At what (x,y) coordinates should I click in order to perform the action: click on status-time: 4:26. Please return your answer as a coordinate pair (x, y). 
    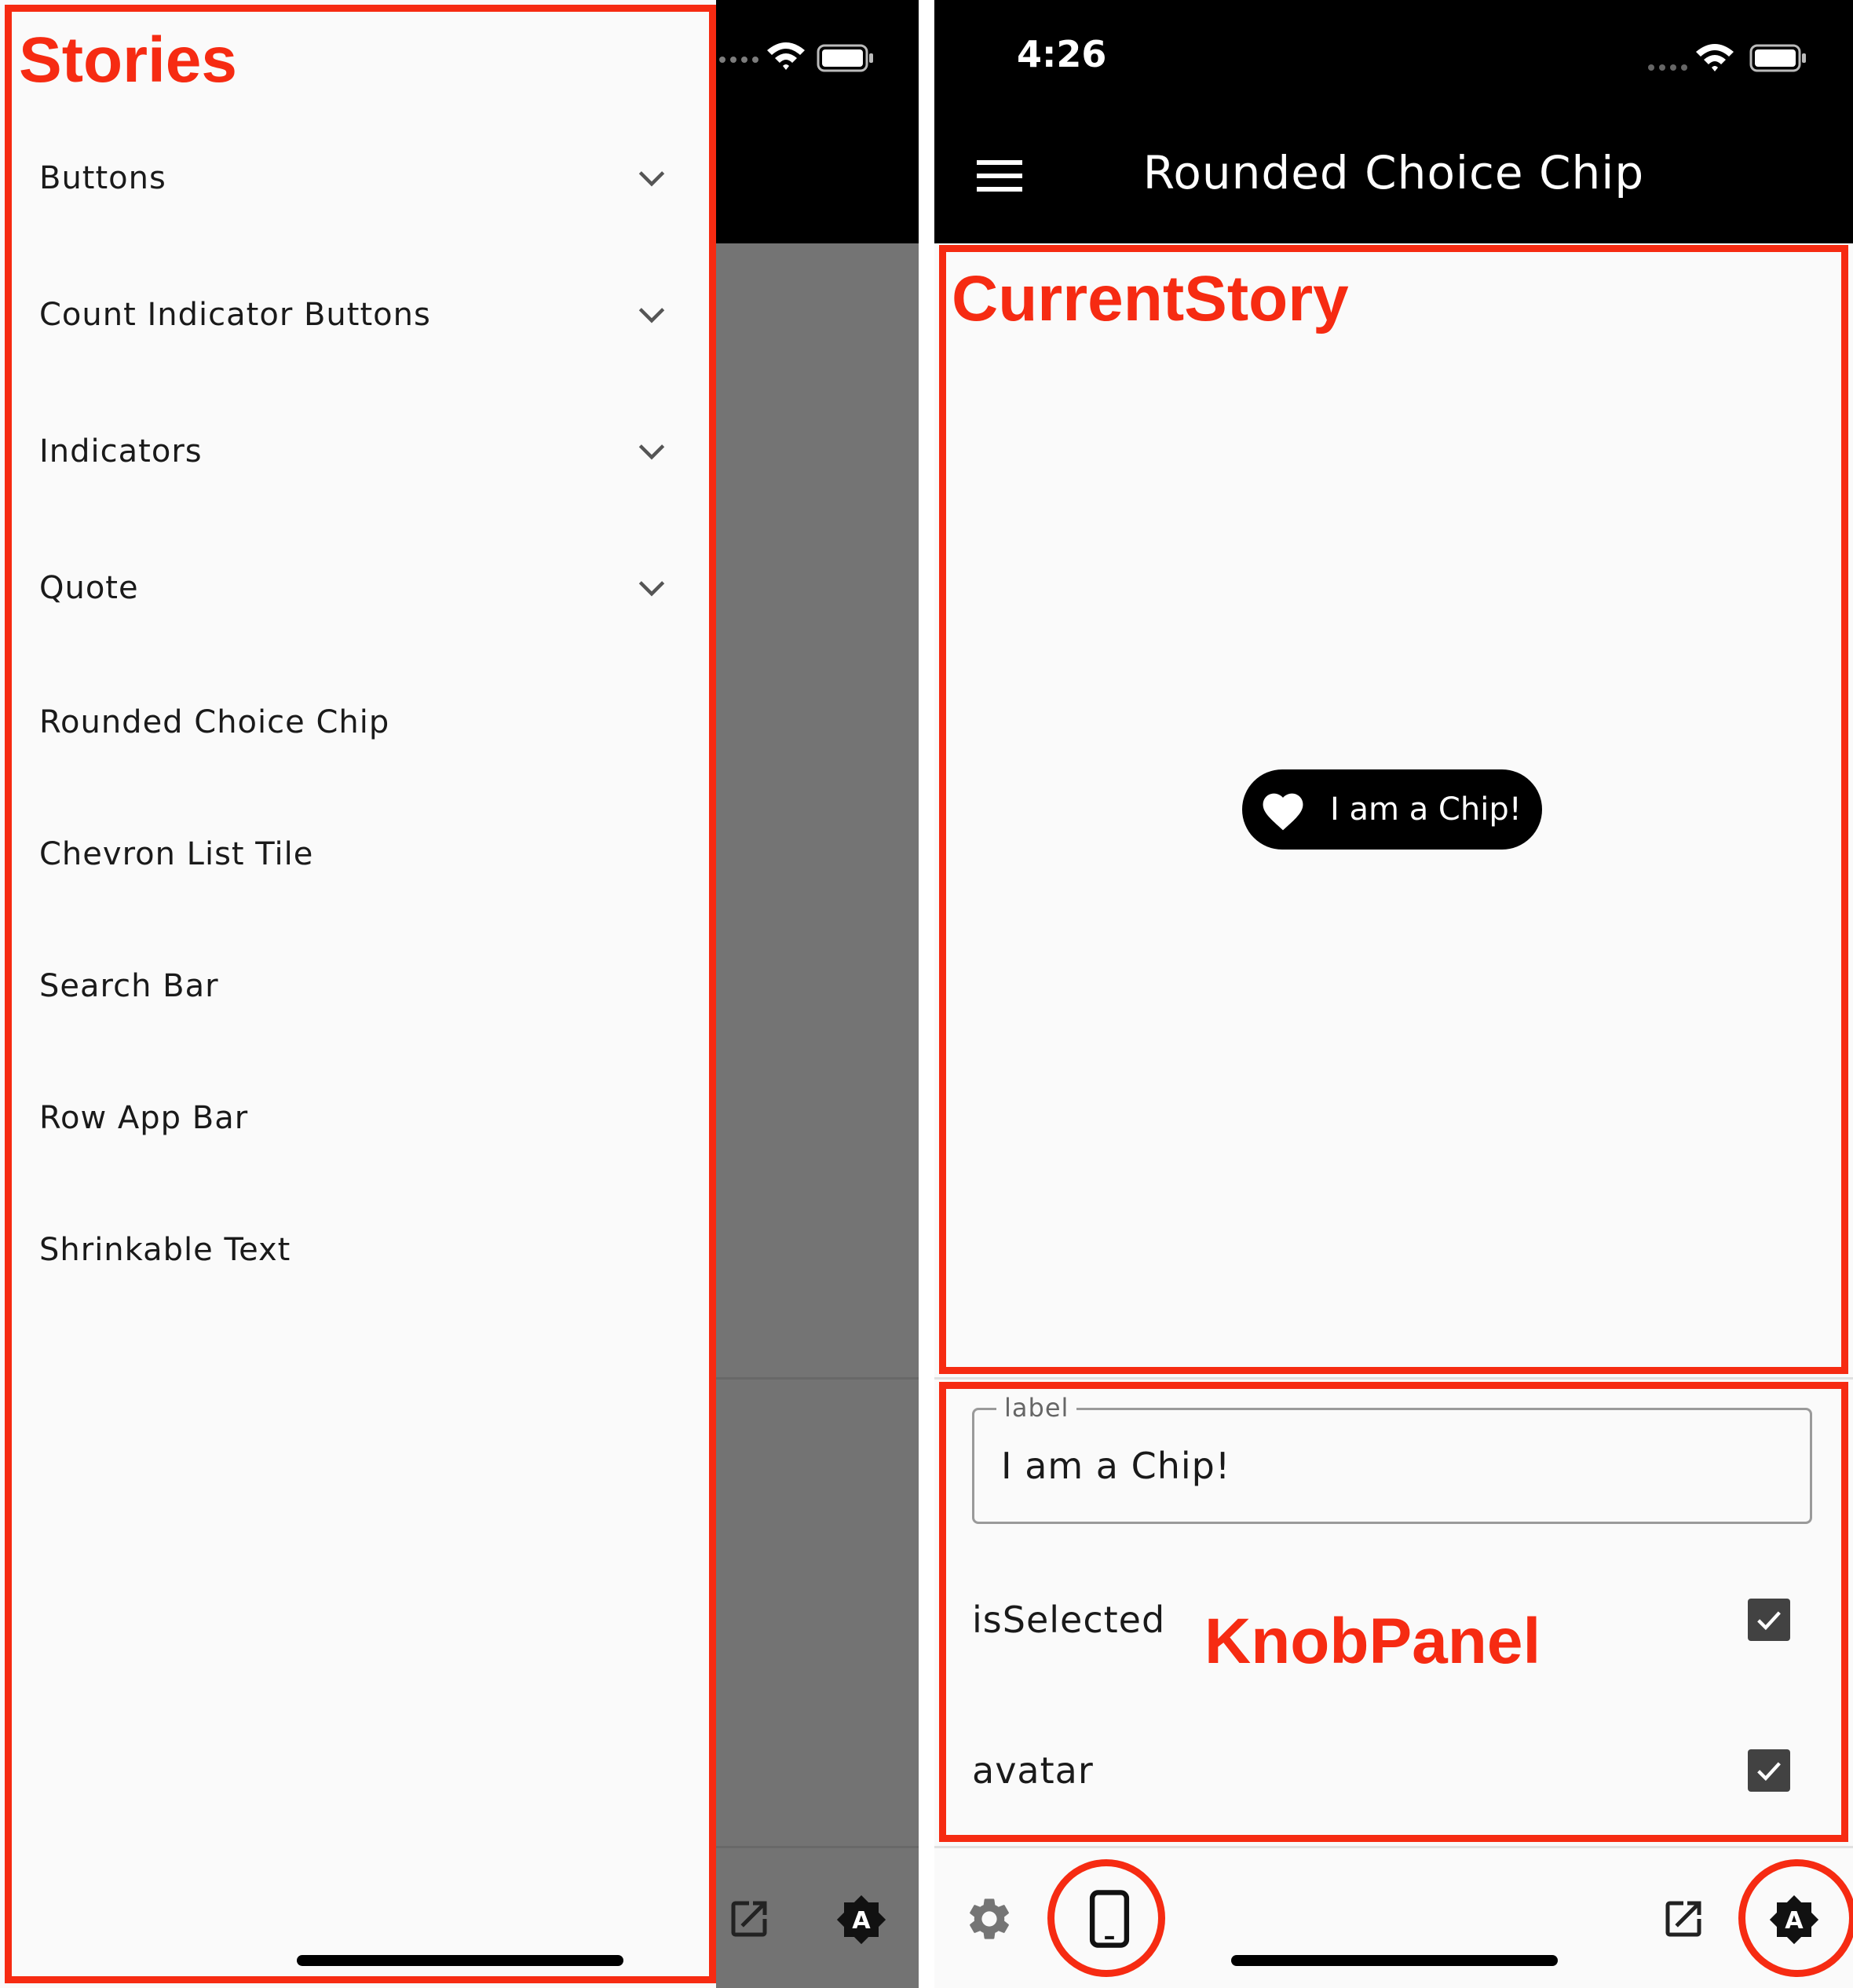
    Looking at the image, I should click on (1062, 54).